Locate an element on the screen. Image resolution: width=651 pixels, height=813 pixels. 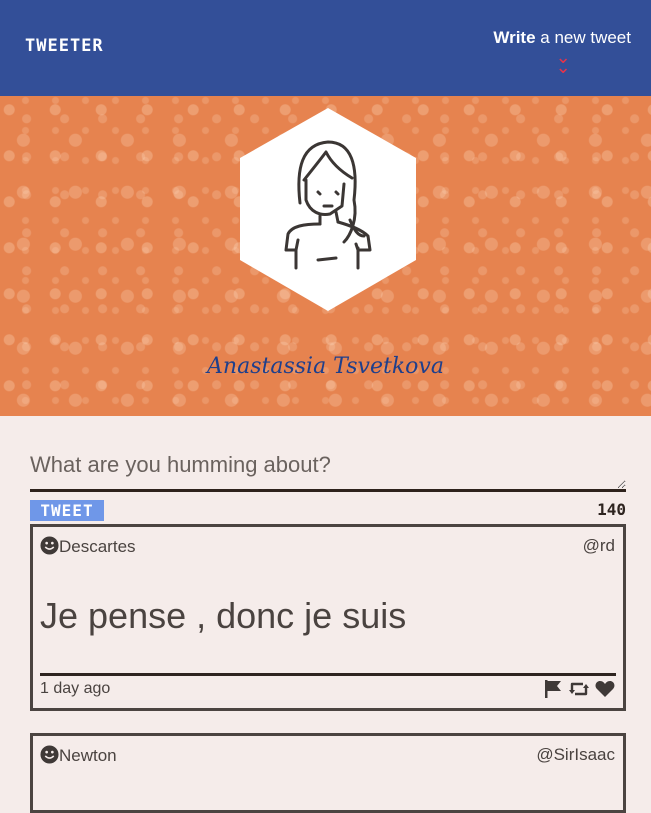
tweet-author: Descartes is located at coordinates (88, 546).